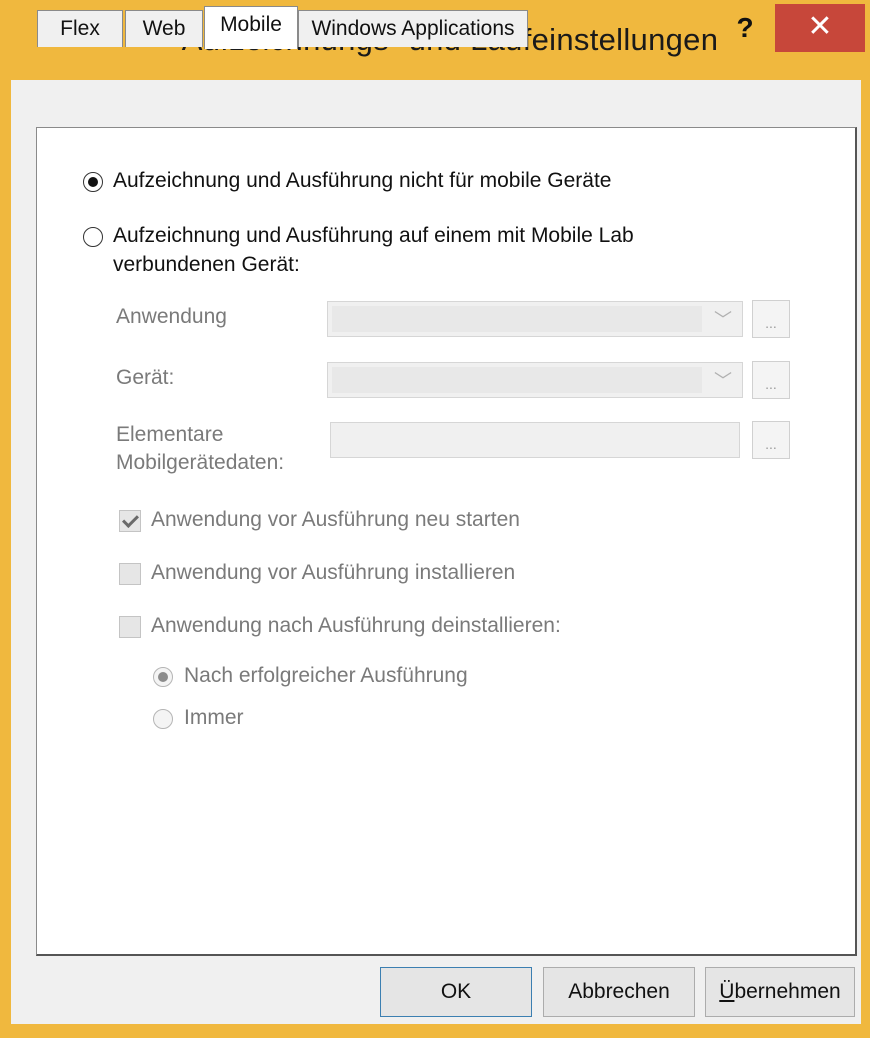 The width and height of the screenshot is (870, 1038). What do you see at coordinates (535, 440) in the screenshot?
I see `basic-data-field` at bounding box center [535, 440].